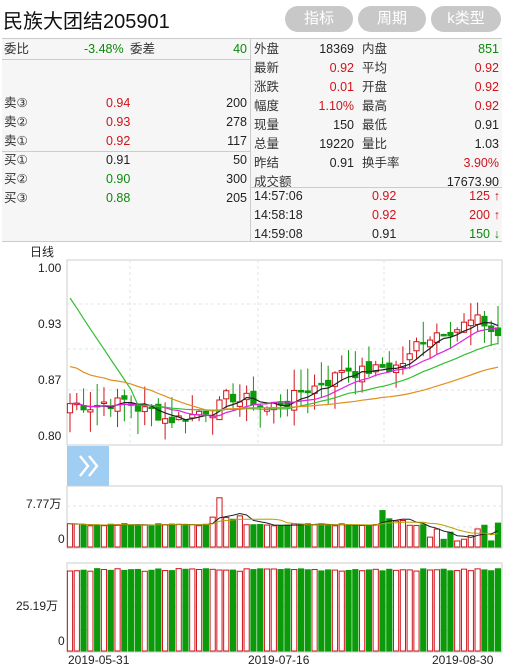 The width and height of the screenshot is (505, 669). Describe the element at coordinates (319, 19) in the screenshot. I see `indicator-button: 指标` at that location.